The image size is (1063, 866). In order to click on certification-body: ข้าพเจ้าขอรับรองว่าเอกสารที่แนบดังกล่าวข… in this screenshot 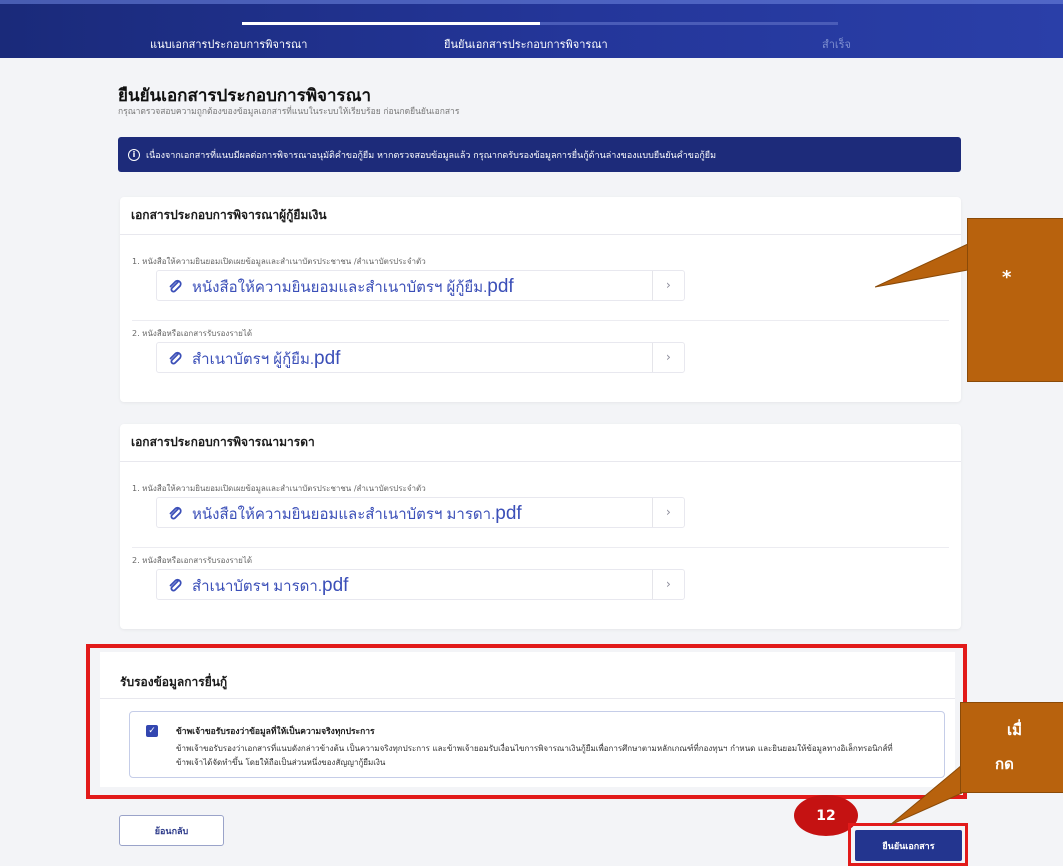, I will do `click(534, 755)`.